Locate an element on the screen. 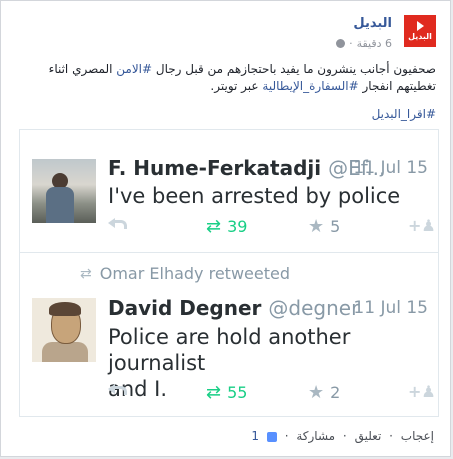 The width and height of the screenshot is (453, 459). page-logo: البديل is located at coordinates (420, 31).